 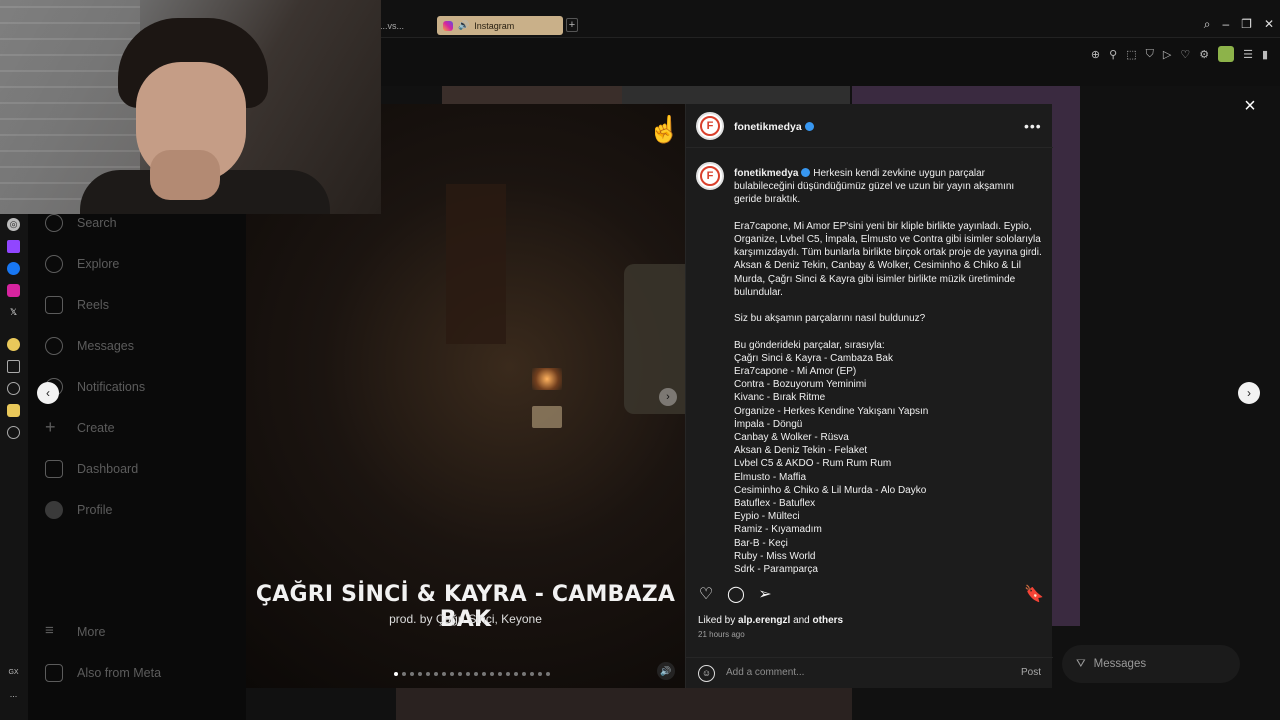 I want to click on nav-explore: Explore, so click(x=82, y=264).